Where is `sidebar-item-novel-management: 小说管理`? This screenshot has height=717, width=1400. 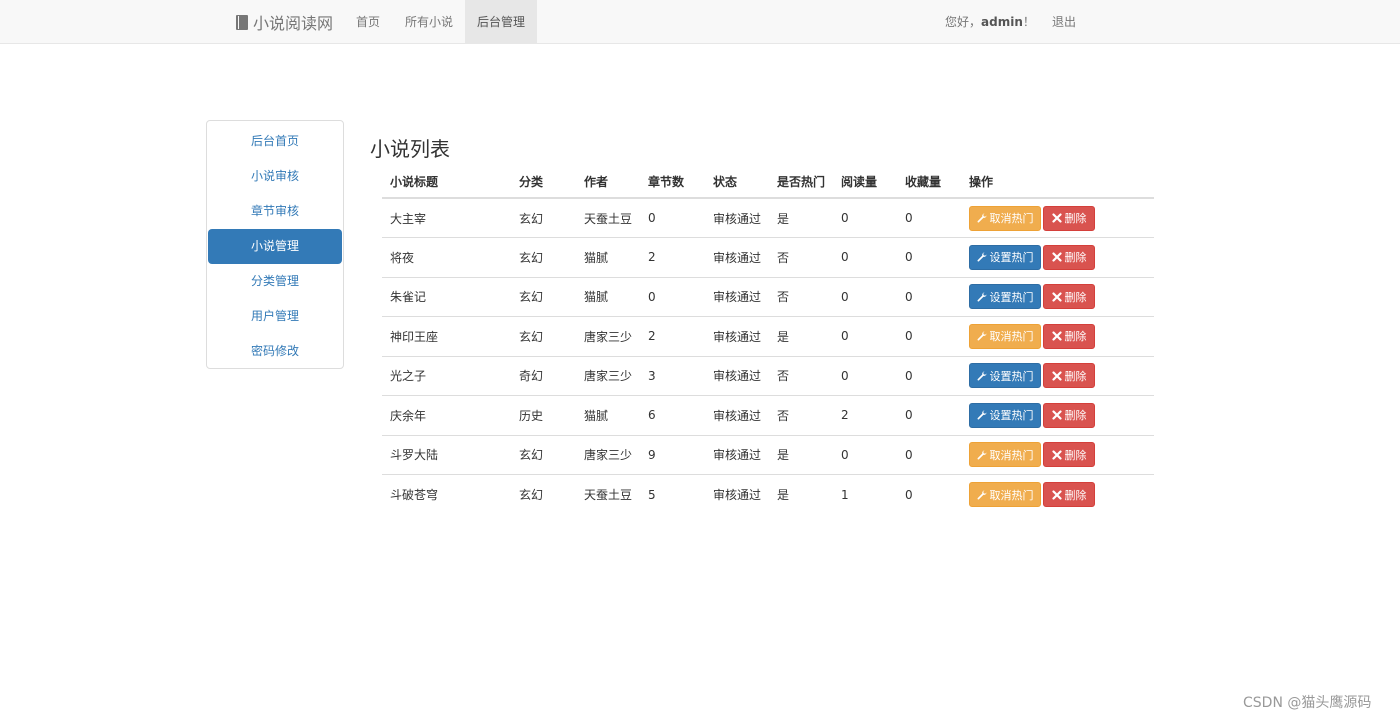 sidebar-item-novel-management: 小说管理 is located at coordinates (275, 246).